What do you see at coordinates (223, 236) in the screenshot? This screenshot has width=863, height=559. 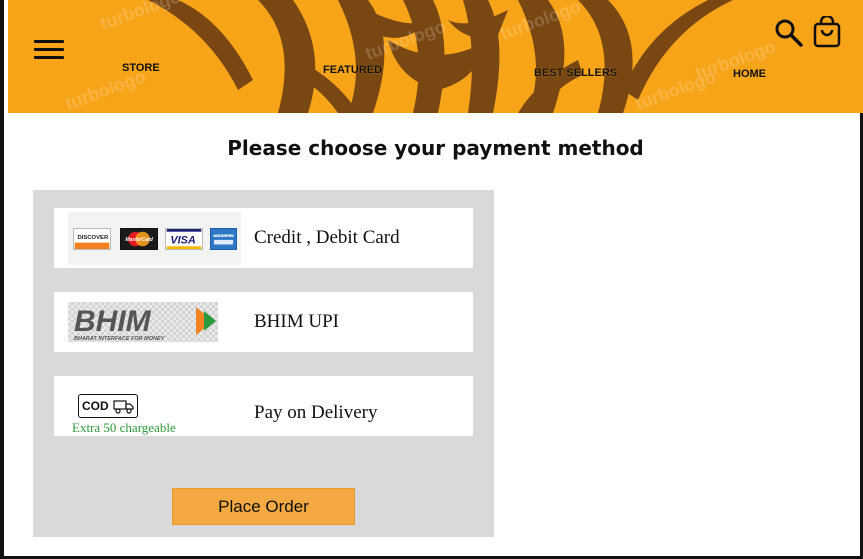 I see `svg-text: AMERICAN EXPRESS` at bounding box center [223, 236].